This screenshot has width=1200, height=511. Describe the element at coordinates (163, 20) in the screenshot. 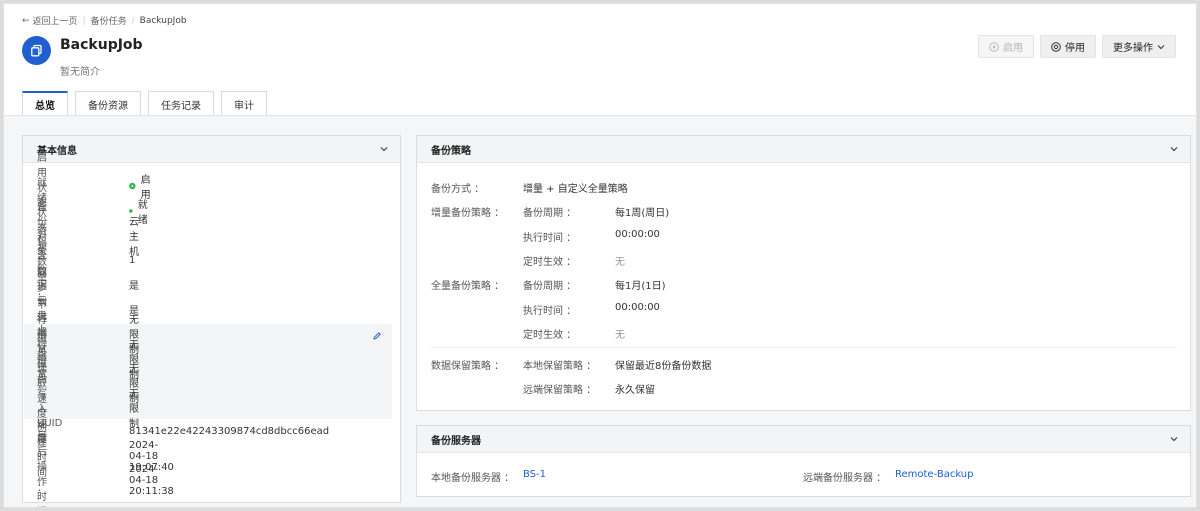

I see `breadcrumb-current: BackupJob` at that location.